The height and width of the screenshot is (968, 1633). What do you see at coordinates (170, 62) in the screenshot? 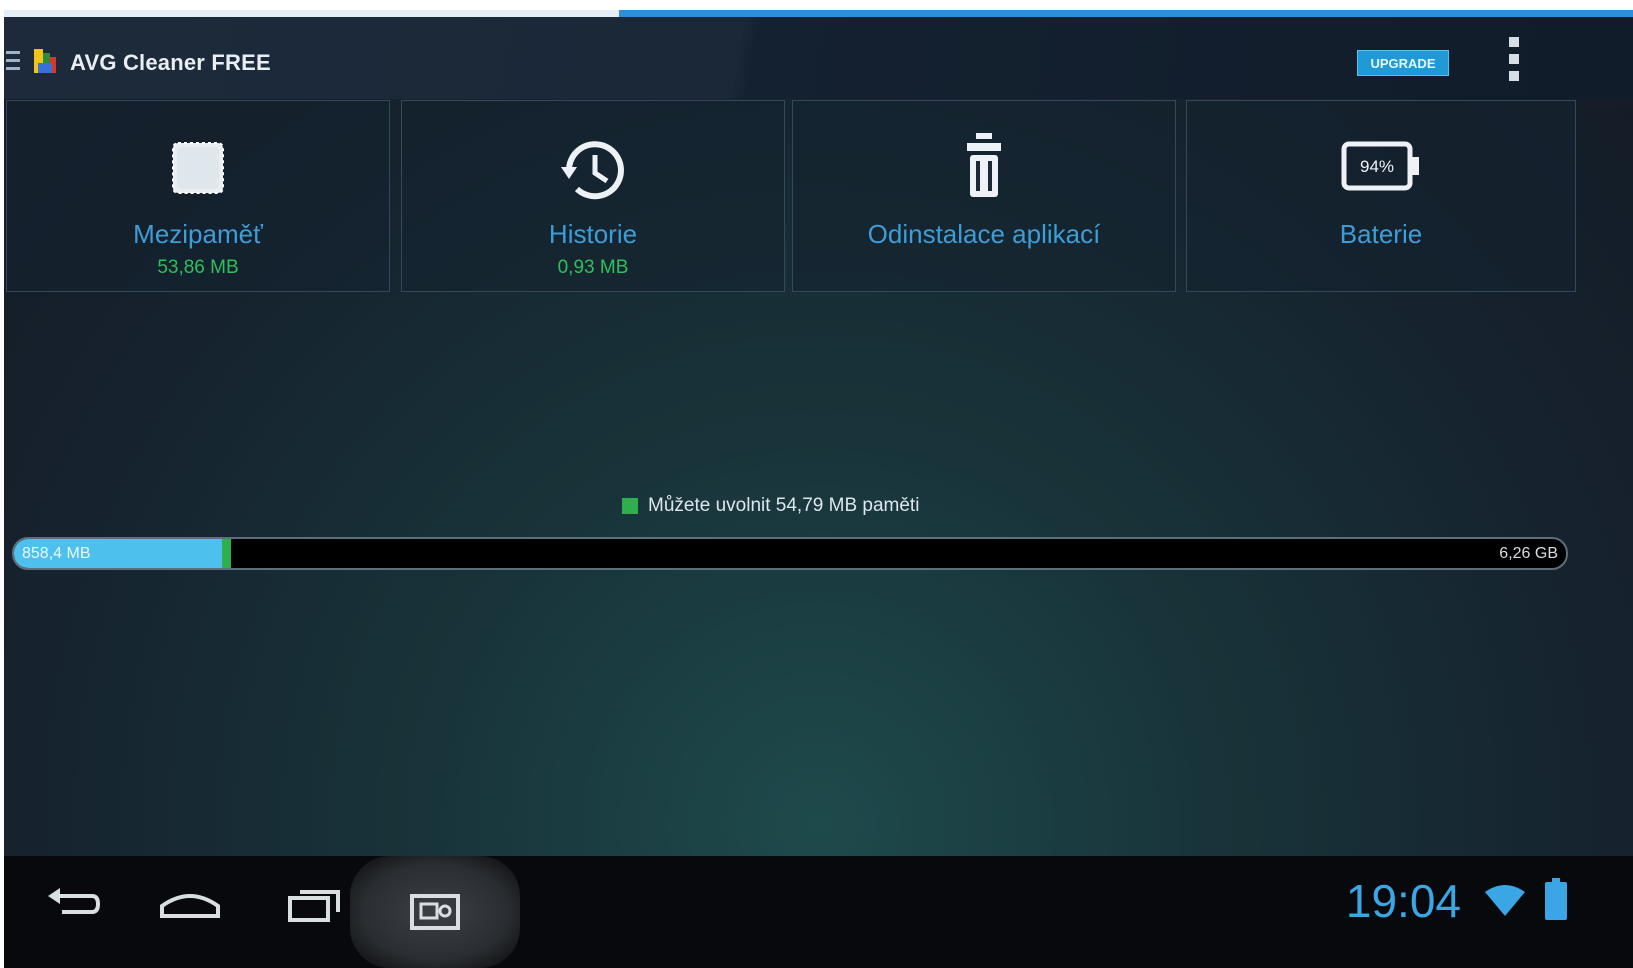
I see `app-title: AVG Cleaner FREE` at bounding box center [170, 62].